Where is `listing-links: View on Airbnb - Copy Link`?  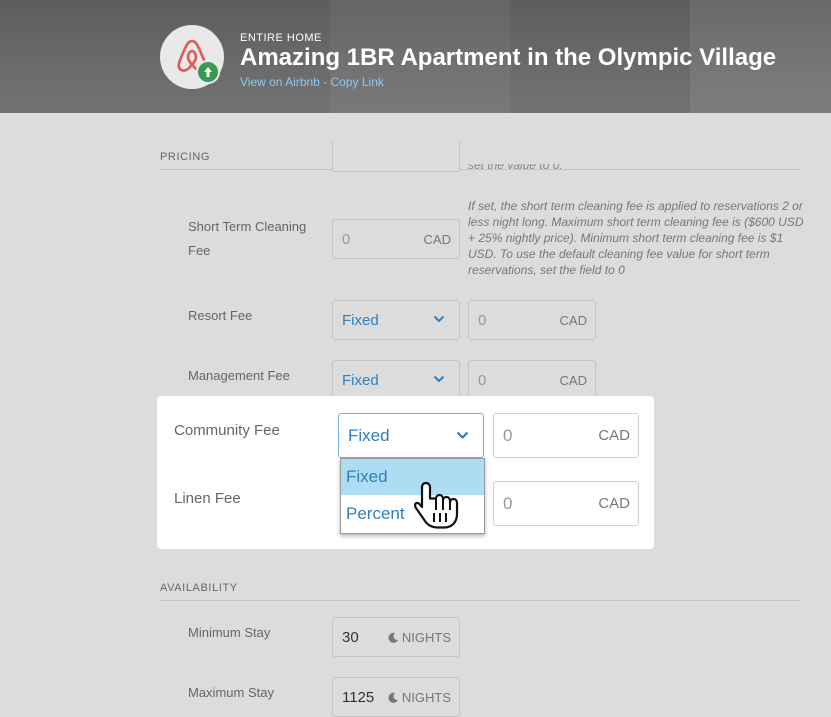
listing-links: View on Airbnb - Copy Link is located at coordinates (312, 82).